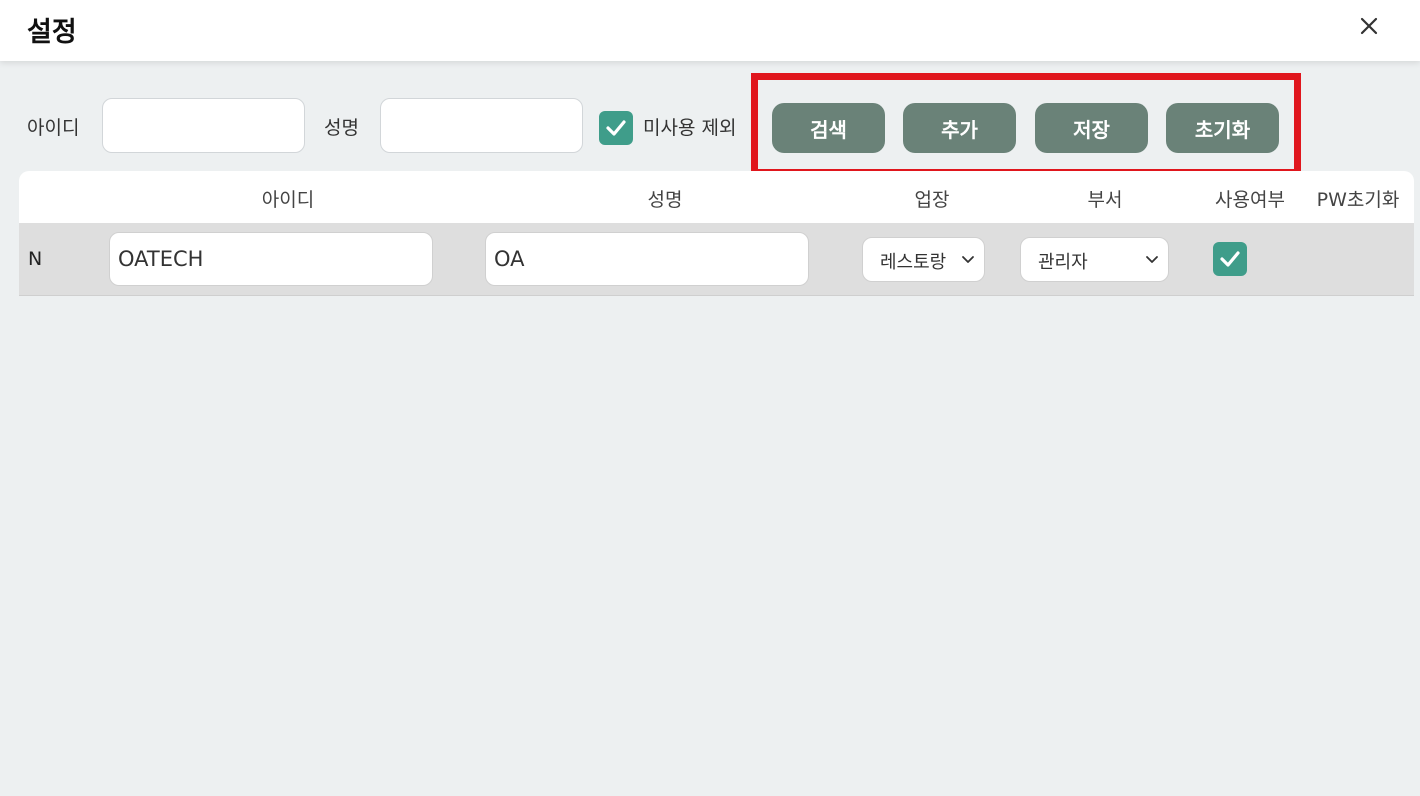 The width and height of the screenshot is (1420, 796). What do you see at coordinates (690, 128) in the screenshot?
I see `exclude-unused-label: 미사용 제외` at bounding box center [690, 128].